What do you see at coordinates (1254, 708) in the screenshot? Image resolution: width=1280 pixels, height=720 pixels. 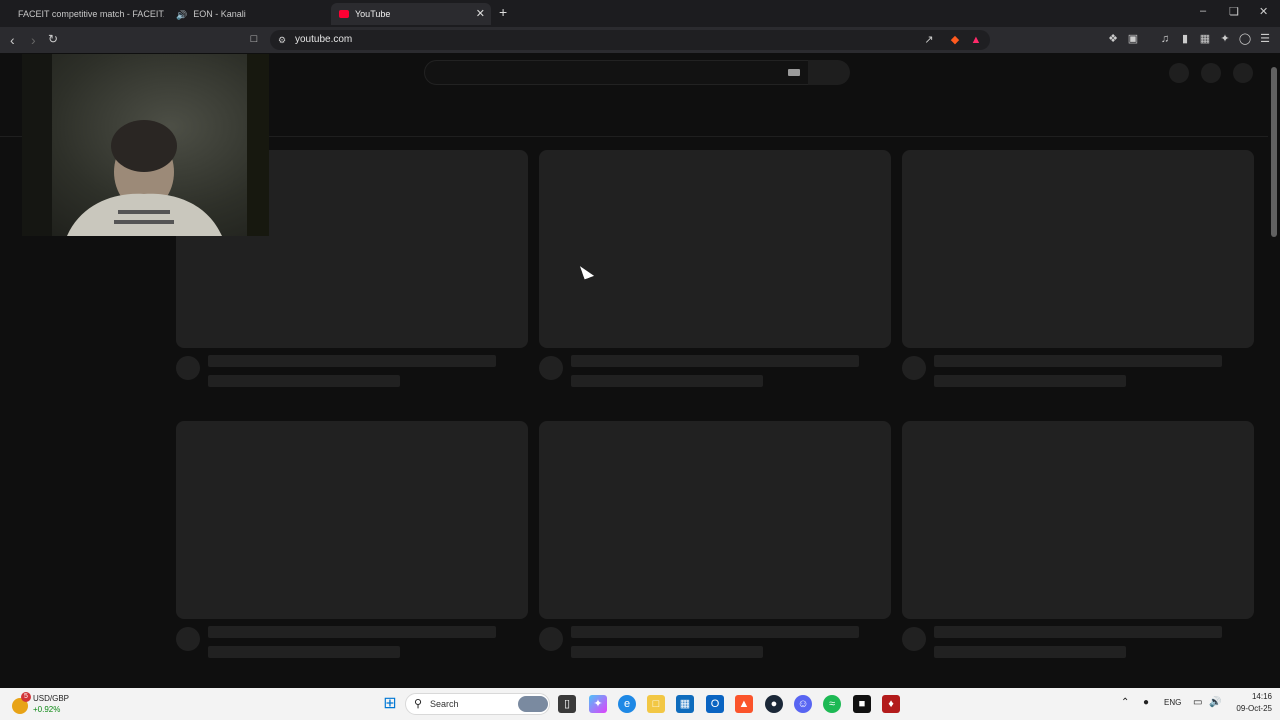 I see `clock-date: 09-Oct-25` at bounding box center [1254, 708].